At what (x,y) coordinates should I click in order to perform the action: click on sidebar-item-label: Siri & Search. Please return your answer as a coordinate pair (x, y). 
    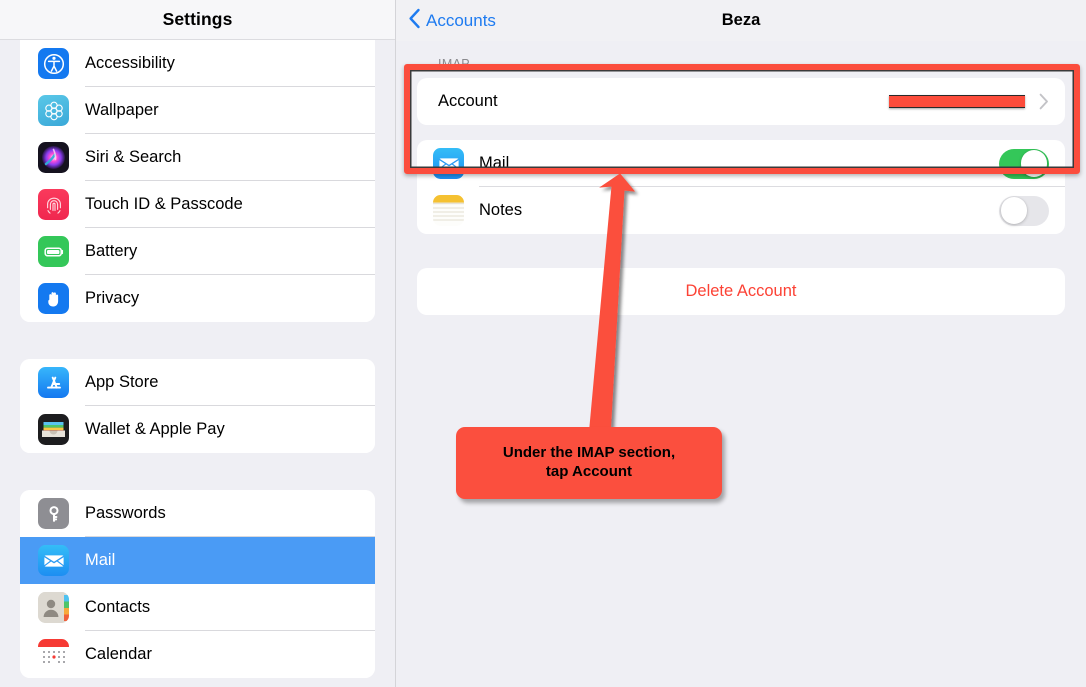
    Looking at the image, I should click on (133, 157).